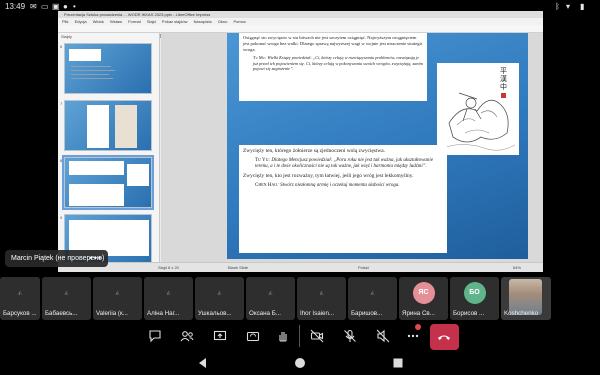  What do you see at coordinates (582, 6) in the screenshot?
I see `battery-icon: ▮` at bounding box center [582, 6].